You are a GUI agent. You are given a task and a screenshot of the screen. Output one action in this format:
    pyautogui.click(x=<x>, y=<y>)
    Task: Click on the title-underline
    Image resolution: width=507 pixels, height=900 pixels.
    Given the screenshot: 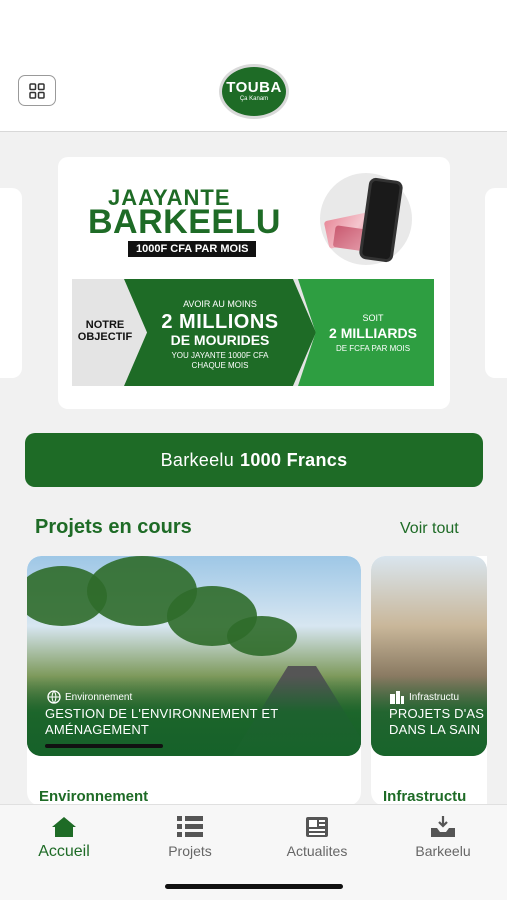 What is the action you would take?
    pyautogui.click(x=104, y=746)
    